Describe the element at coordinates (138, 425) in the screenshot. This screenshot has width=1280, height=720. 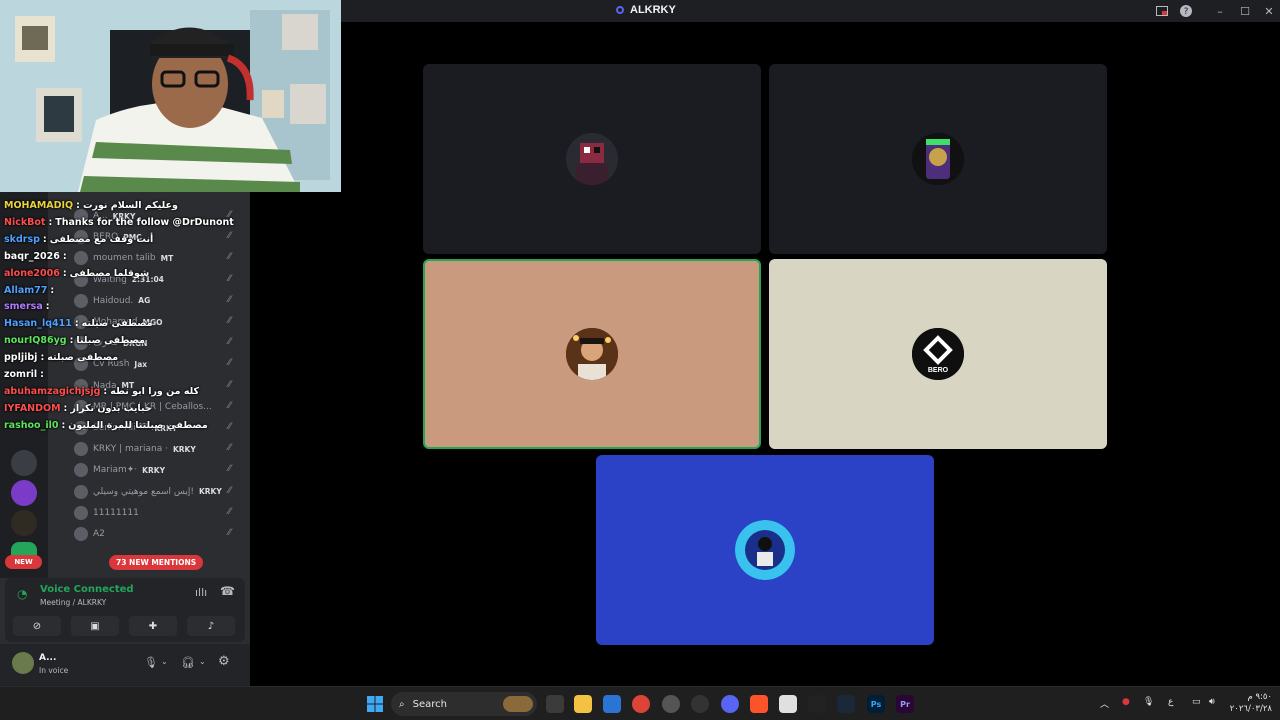
I see `chat-text: مصطفى صبلتنا للمرة المليون` at that location.